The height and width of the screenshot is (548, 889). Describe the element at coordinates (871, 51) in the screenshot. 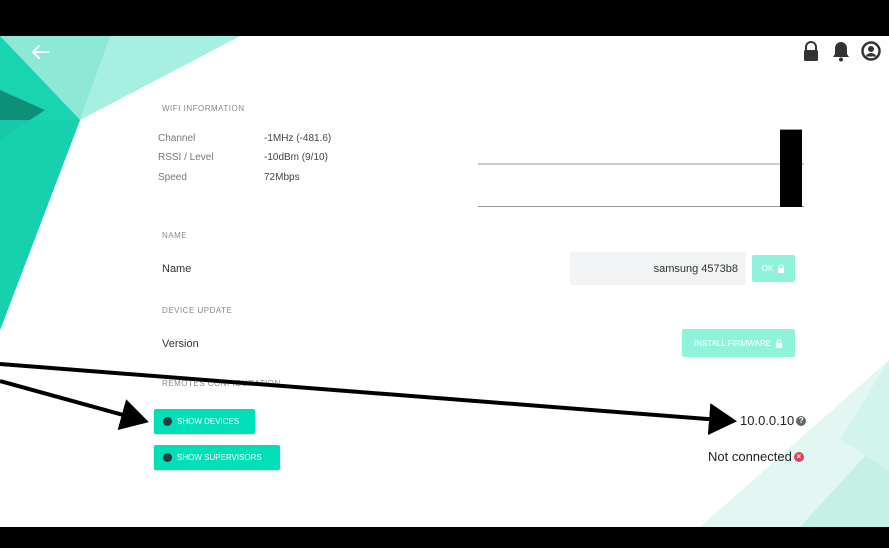

I see `account-icon` at that location.